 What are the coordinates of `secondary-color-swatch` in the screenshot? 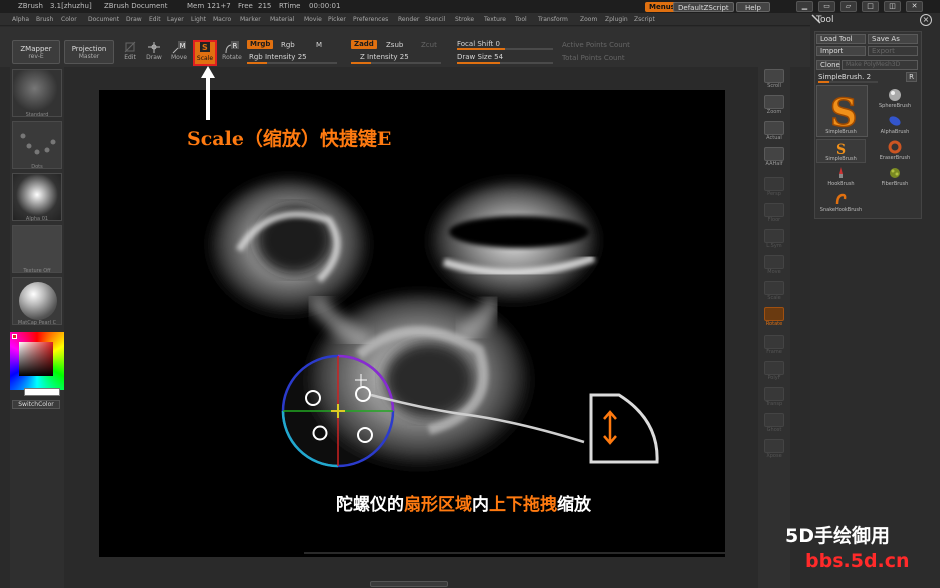 It's located at (42, 392).